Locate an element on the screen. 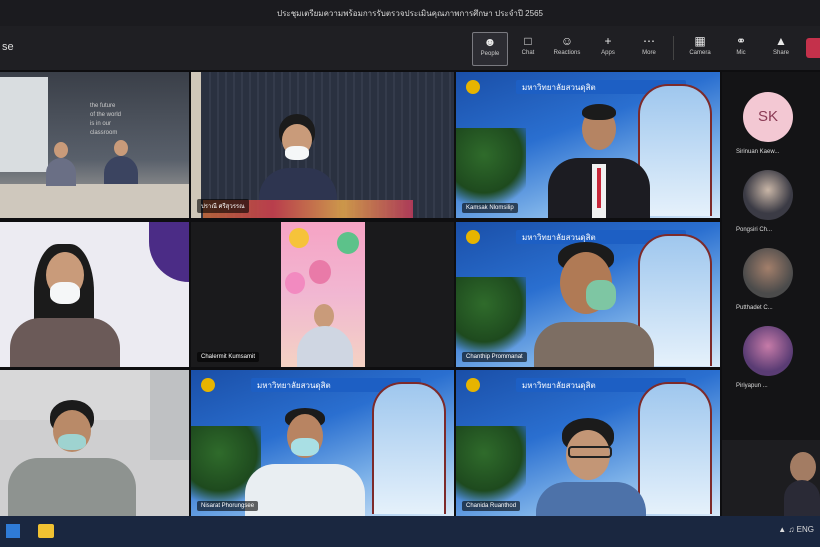  chat-icon: □ is located at coordinates (528, 41).